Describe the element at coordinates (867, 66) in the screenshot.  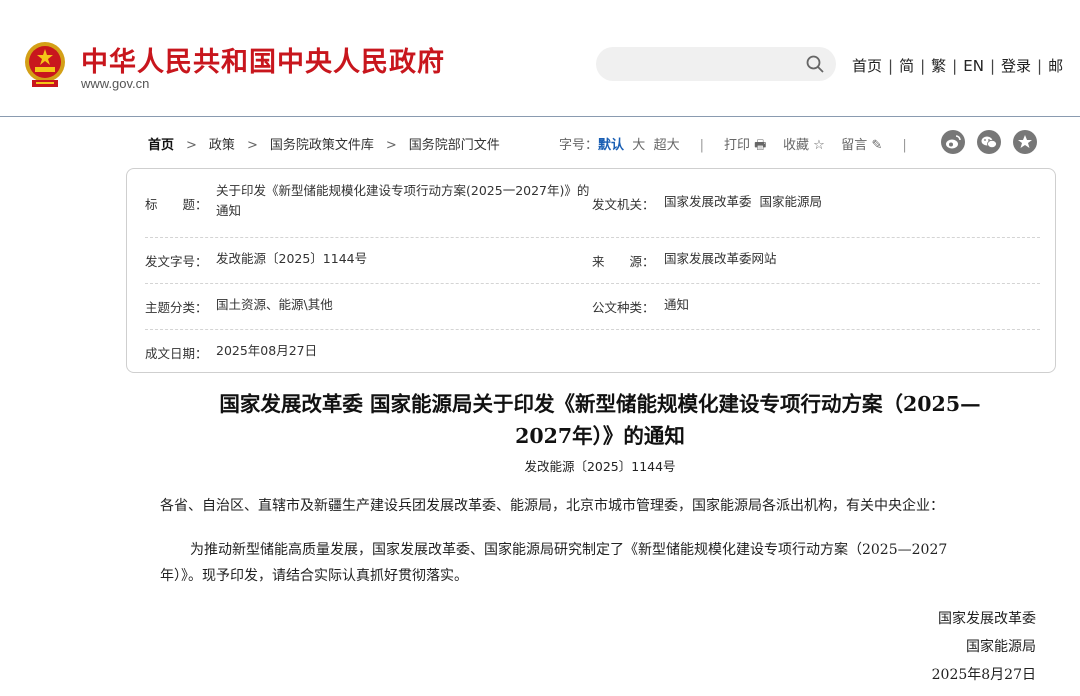
I see `nav-home: 首页` at that location.